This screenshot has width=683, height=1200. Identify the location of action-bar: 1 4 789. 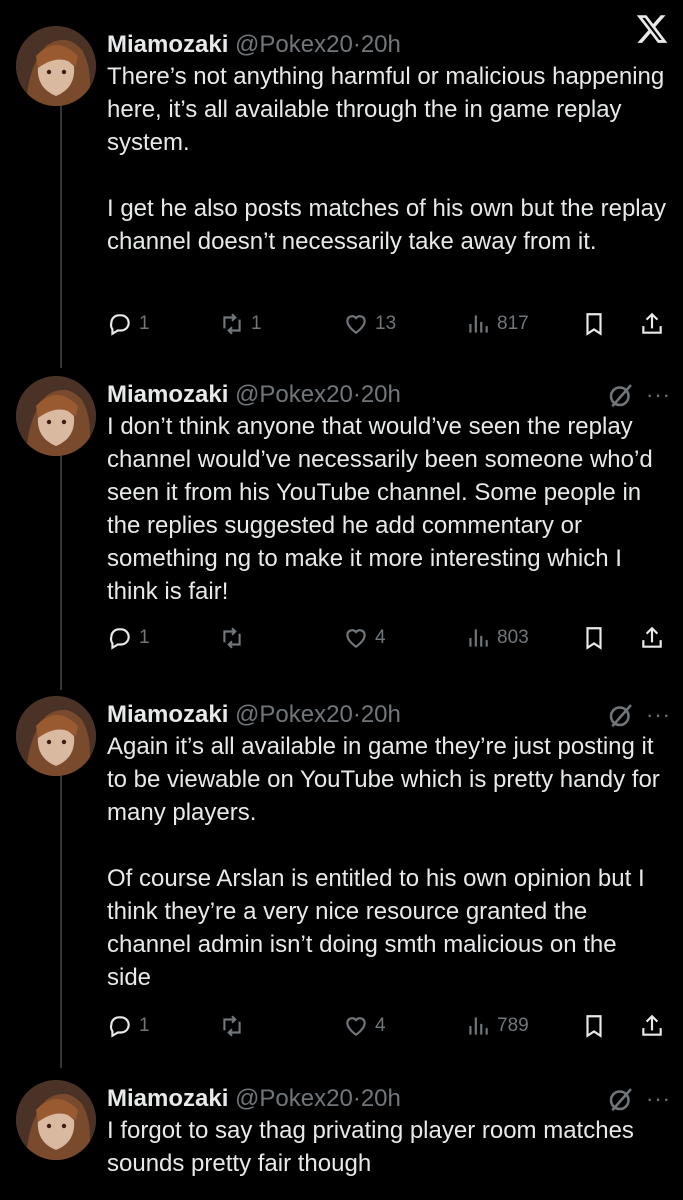
(387, 1026).